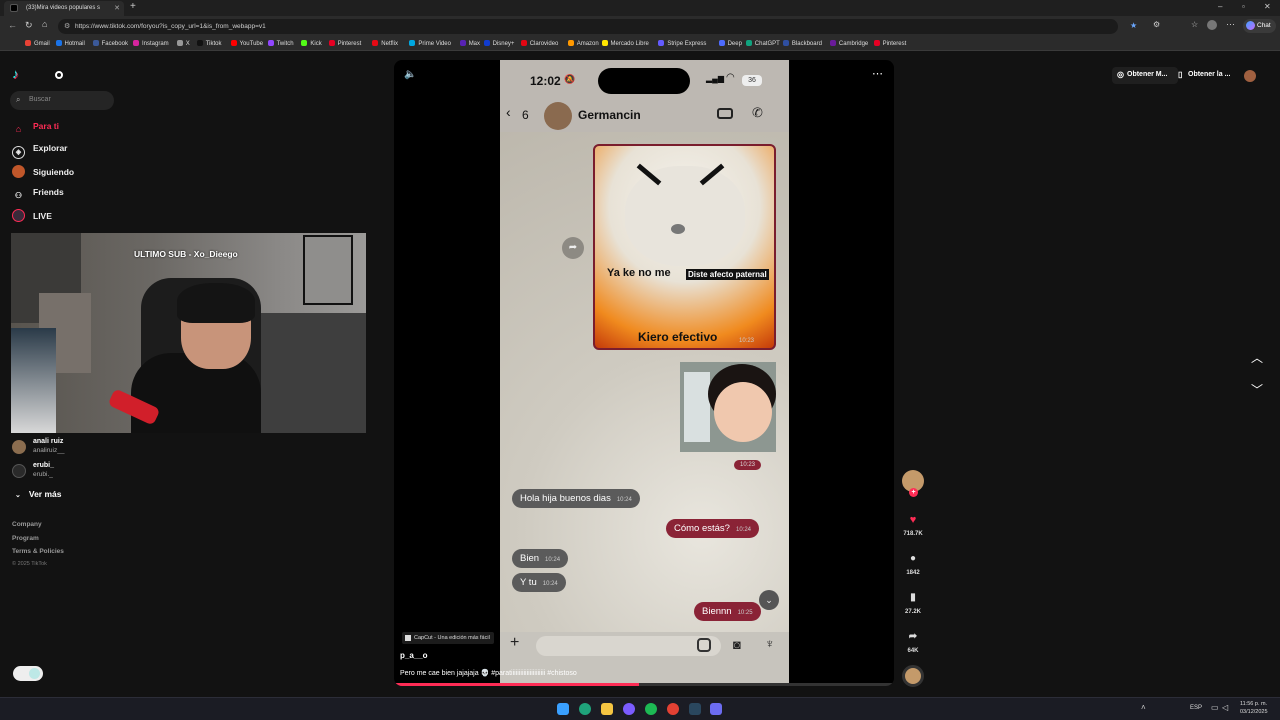 Image resolution: width=1280 pixels, height=720 pixels. I want to click on comment-button: ● 1842, so click(913, 564).